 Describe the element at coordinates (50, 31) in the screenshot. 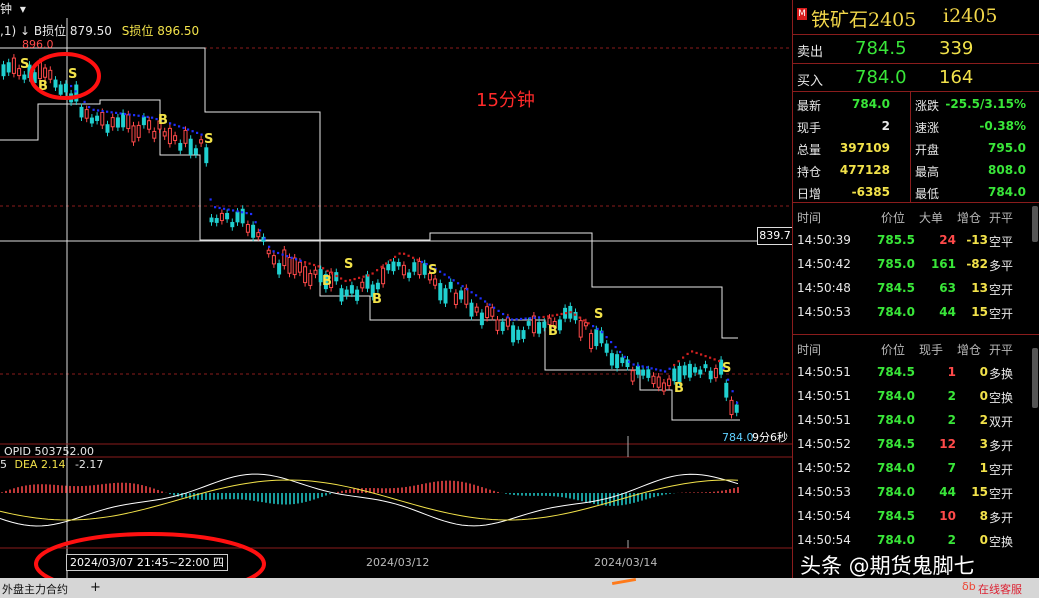

I see `stop-b-label: B损位` at that location.